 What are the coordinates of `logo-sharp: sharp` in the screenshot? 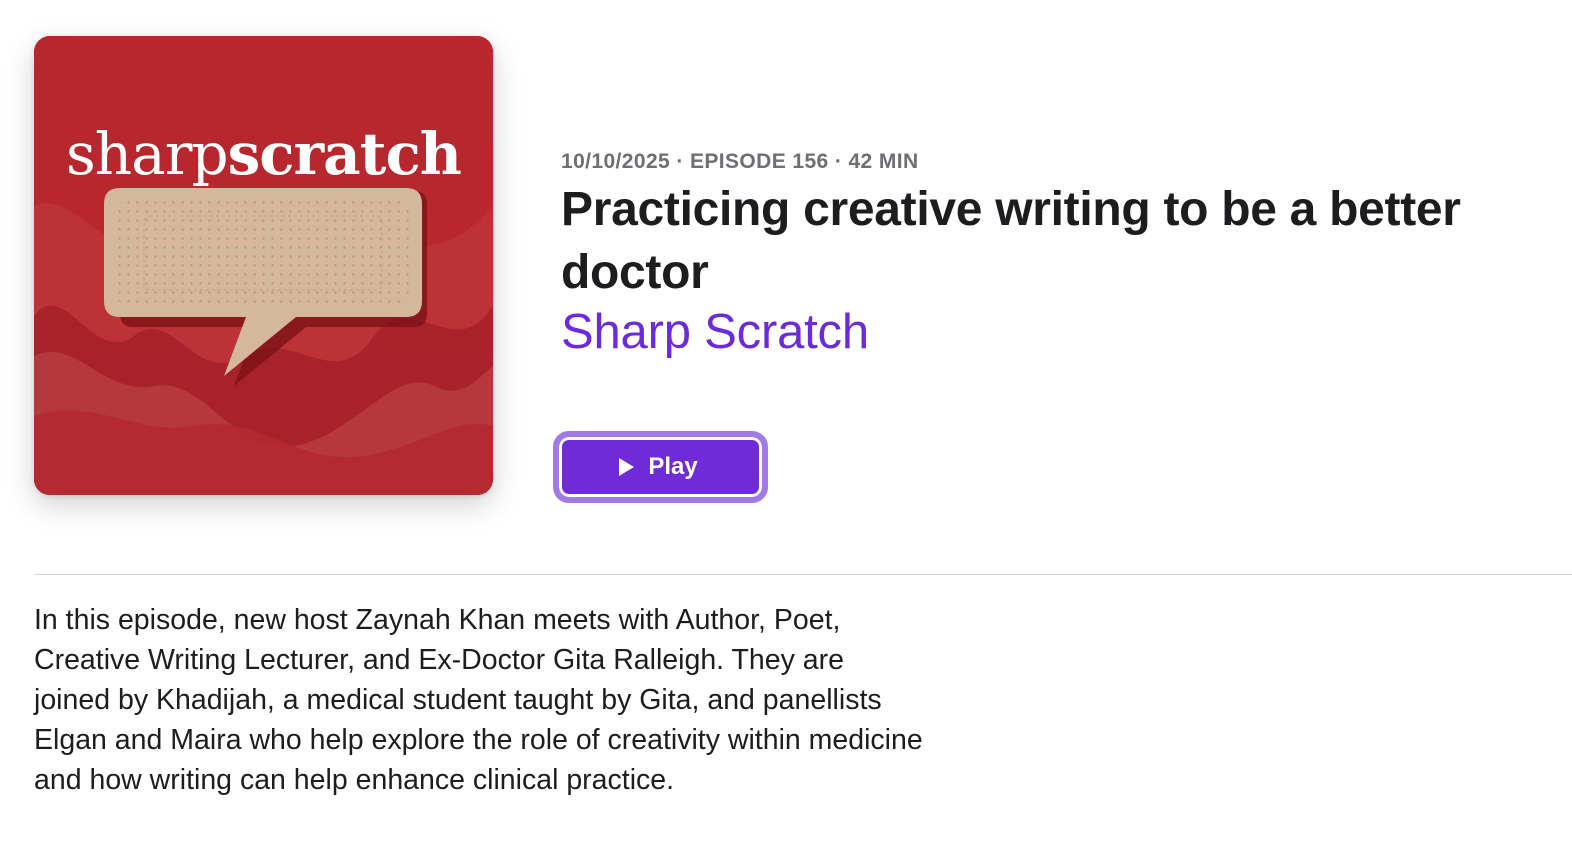 It's located at (147, 154).